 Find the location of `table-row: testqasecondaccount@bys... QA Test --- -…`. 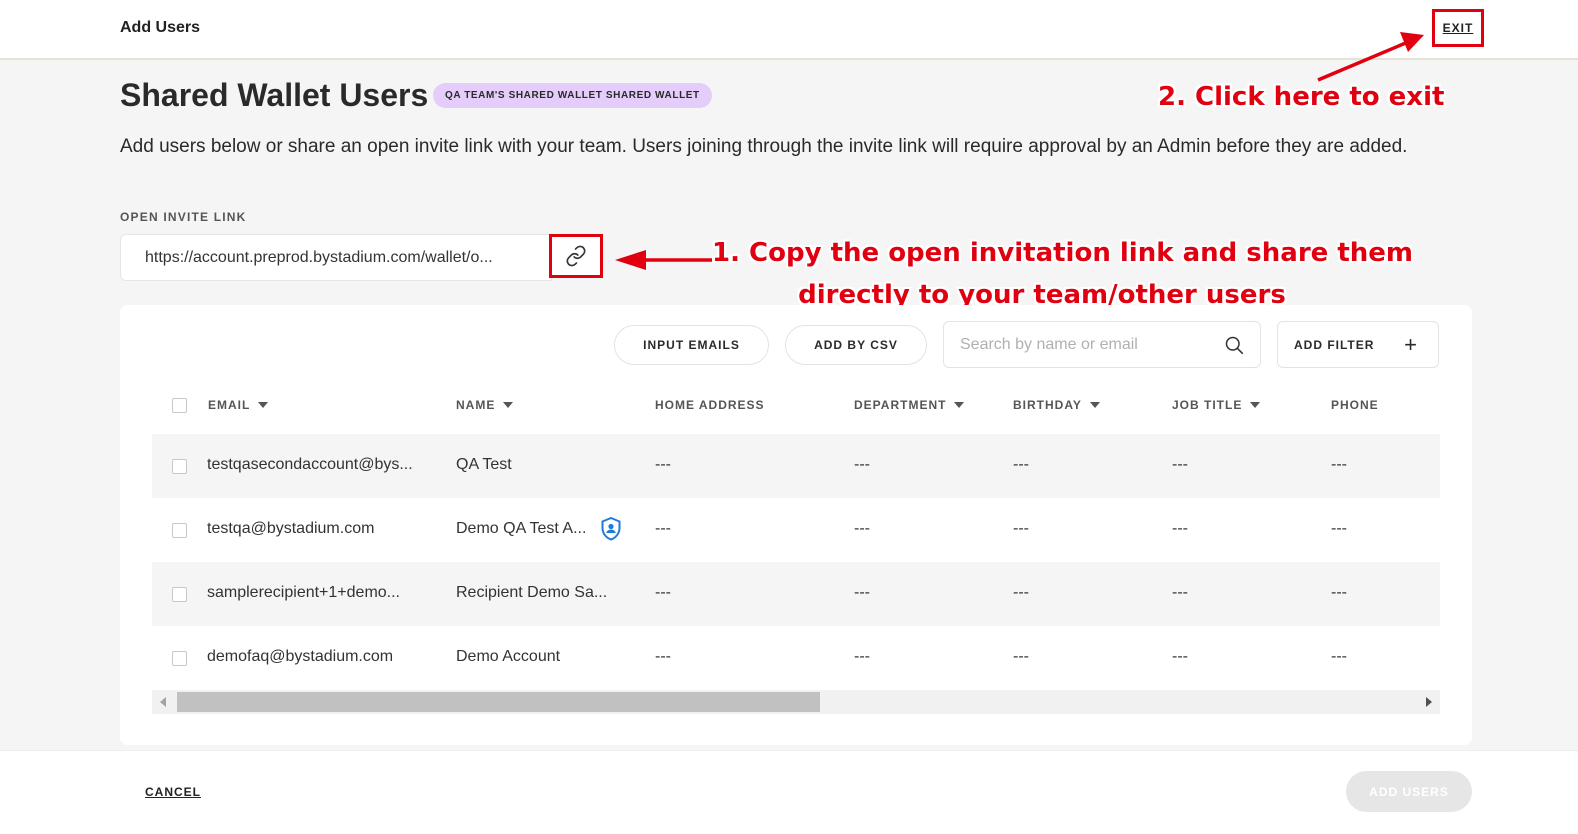

table-row: testqasecondaccount@bys... QA Test --- -… is located at coordinates (796, 466).